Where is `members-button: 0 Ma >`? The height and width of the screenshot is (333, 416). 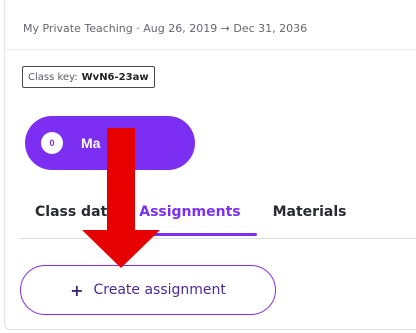 members-button: 0 Ma > is located at coordinates (110, 143).